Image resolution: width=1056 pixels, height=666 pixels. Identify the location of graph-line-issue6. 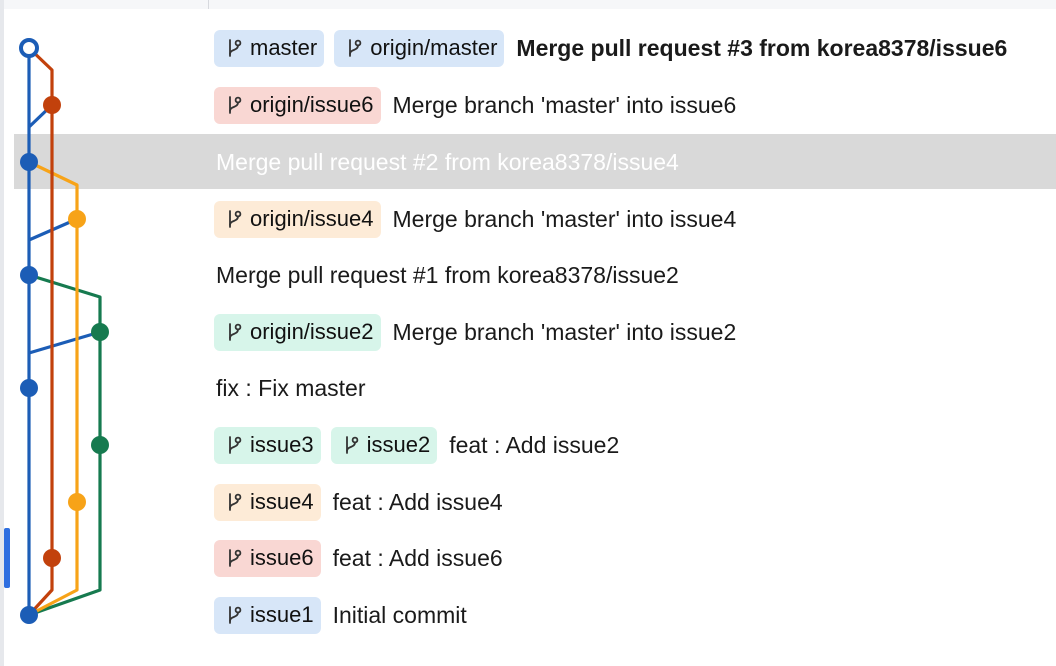
(40, 331).